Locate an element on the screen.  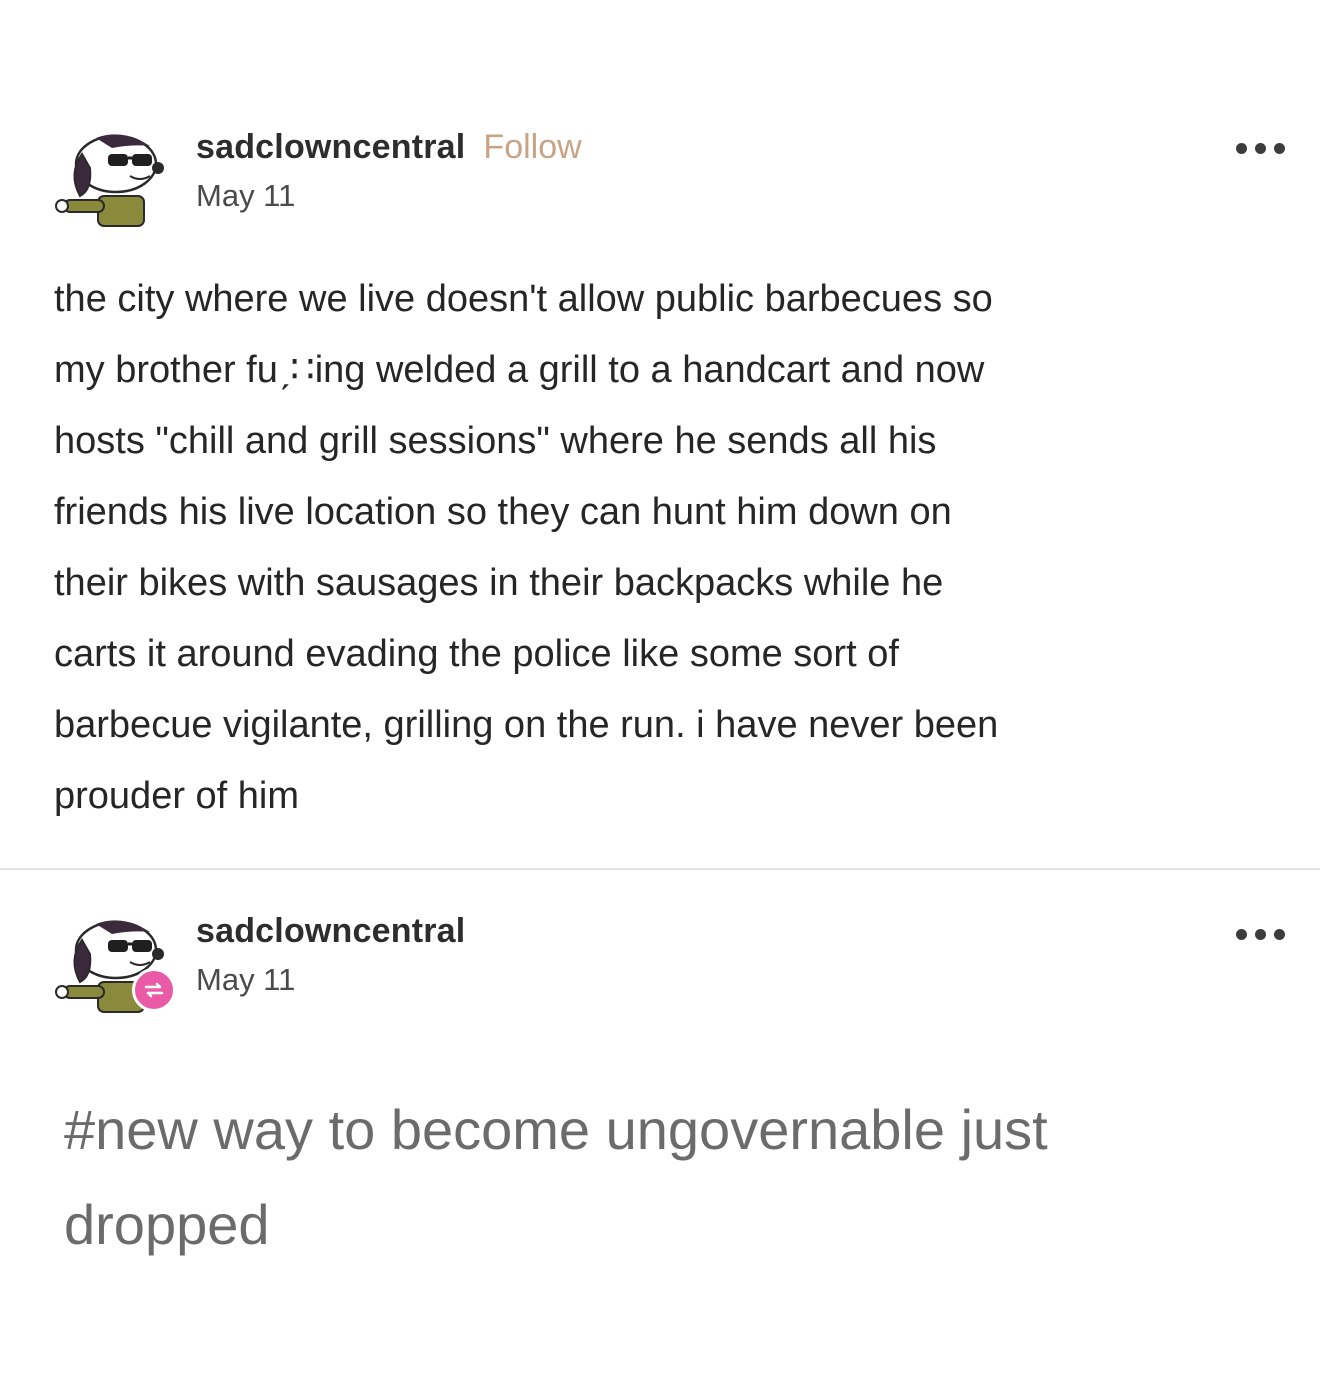
reblog-header: sadclowncentral May 11 is located at coordinates (330, 955).